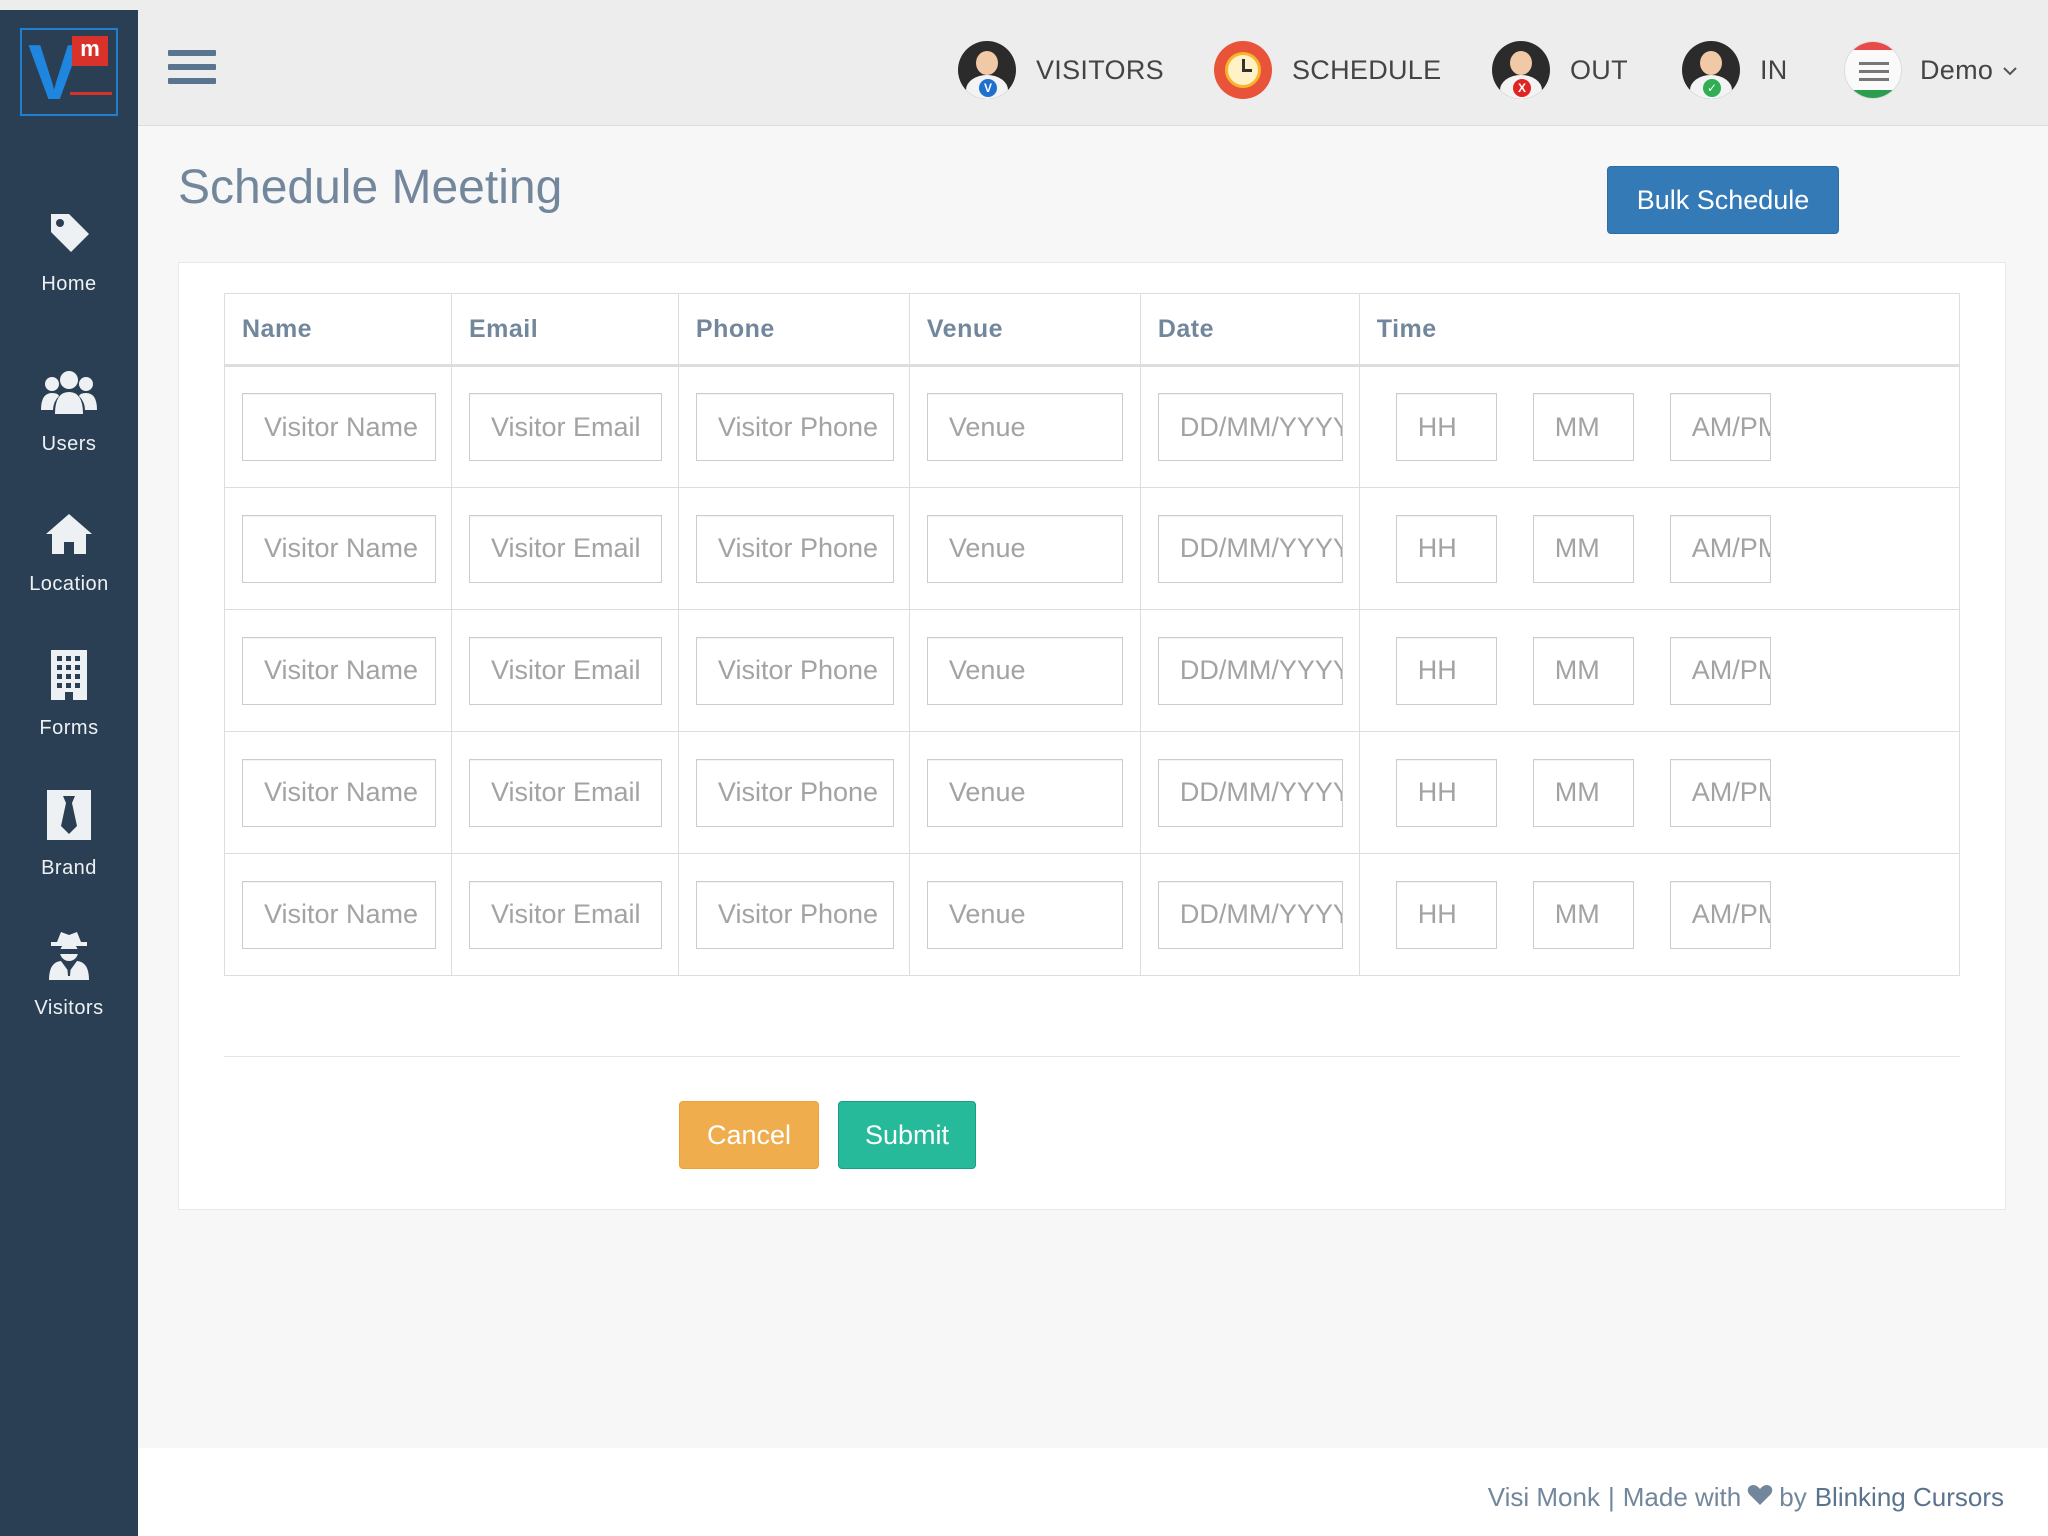 Image resolution: width=2048 pixels, height=1536 pixels. What do you see at coordinates (1712, 88) in the screenshot?
I see `in-badge: ✓` at bounding box center [1712, 88].